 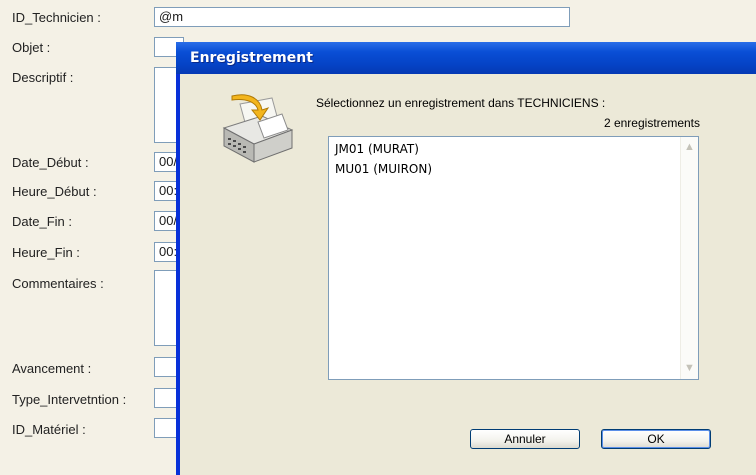 I want to click on id-technicien-field: @m, so click(x=362, y=17).